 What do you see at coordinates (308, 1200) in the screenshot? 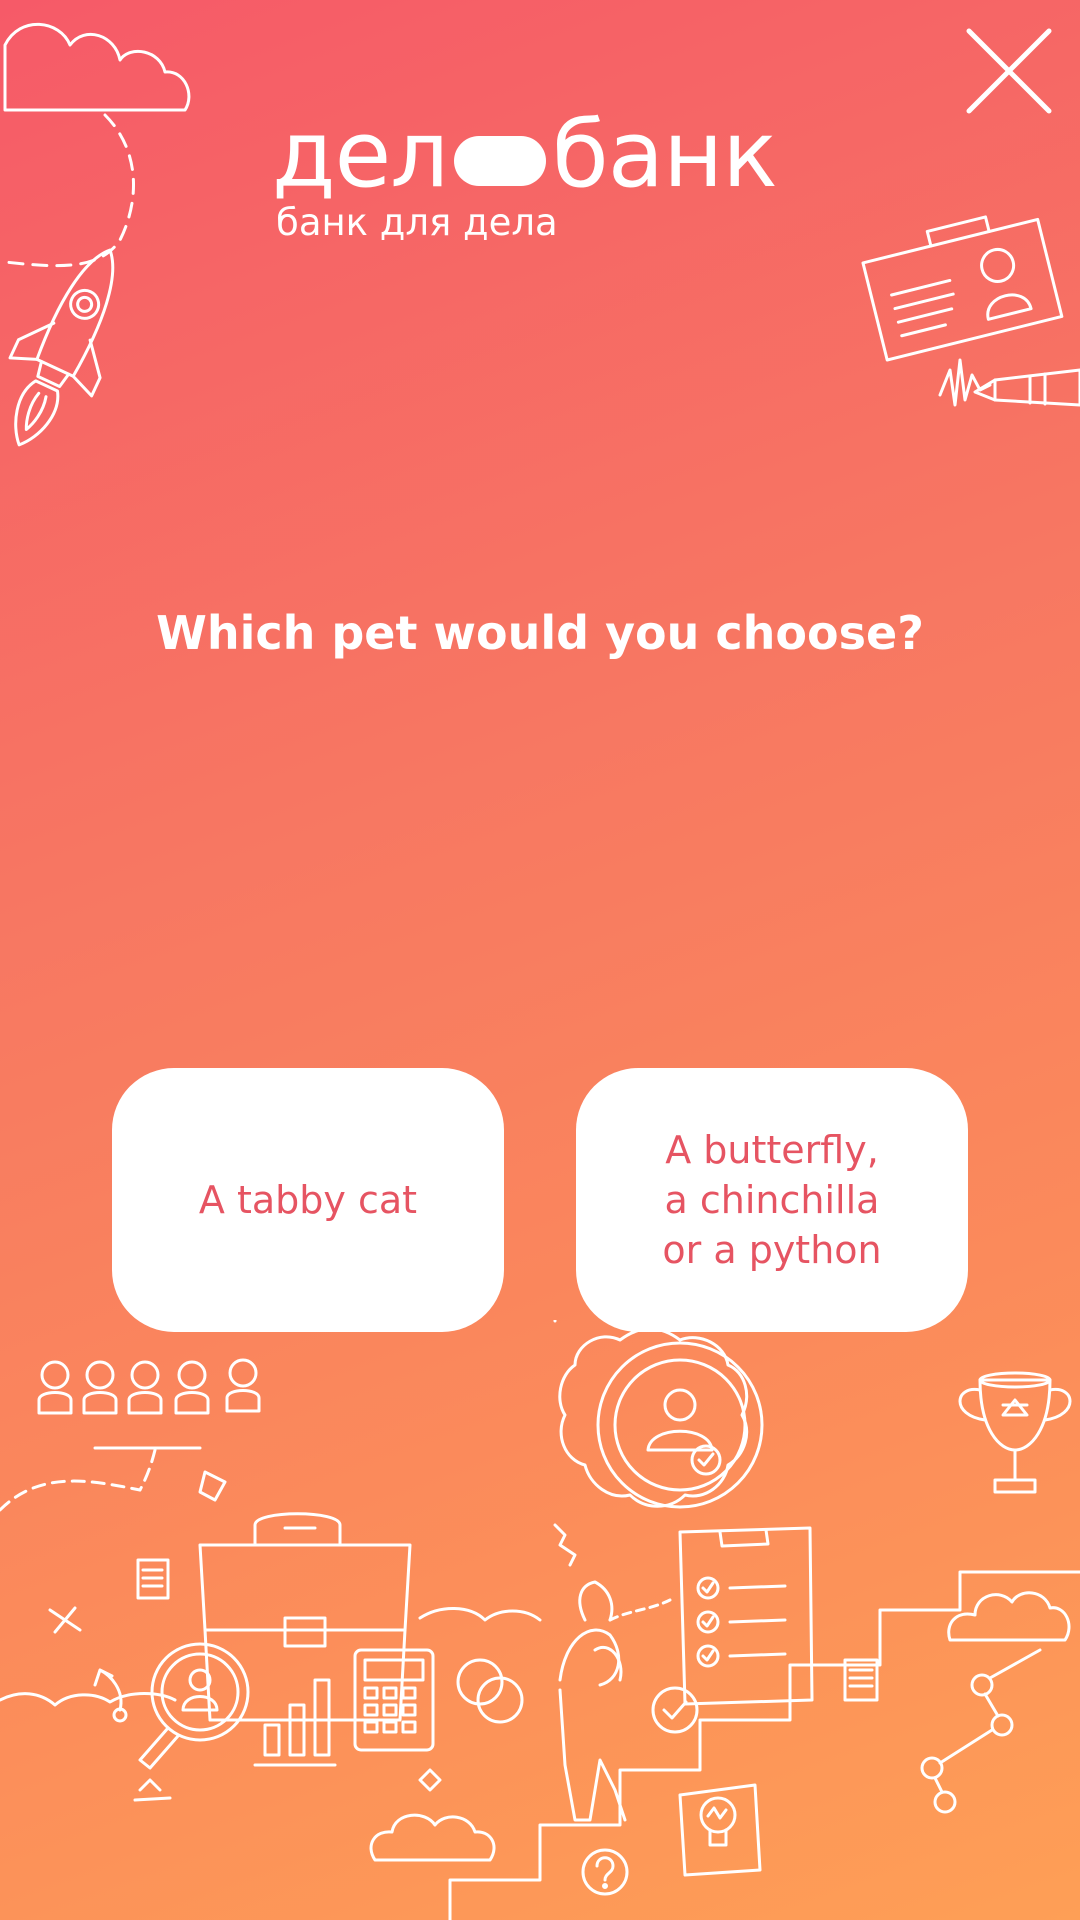
I see `answer-option-tabby-cat: A tabby cat` at bounding box center [308, 1200].